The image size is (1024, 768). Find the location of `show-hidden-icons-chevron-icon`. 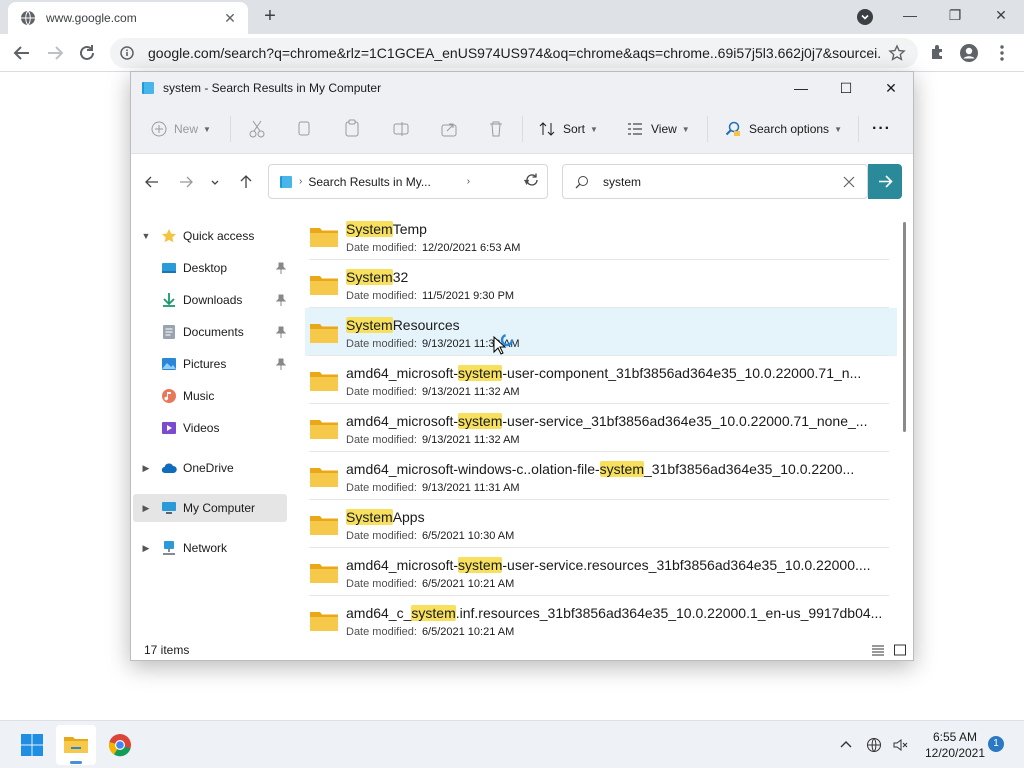

show-hidden-icons-chevron-icon is located at coordinates (846, 745).